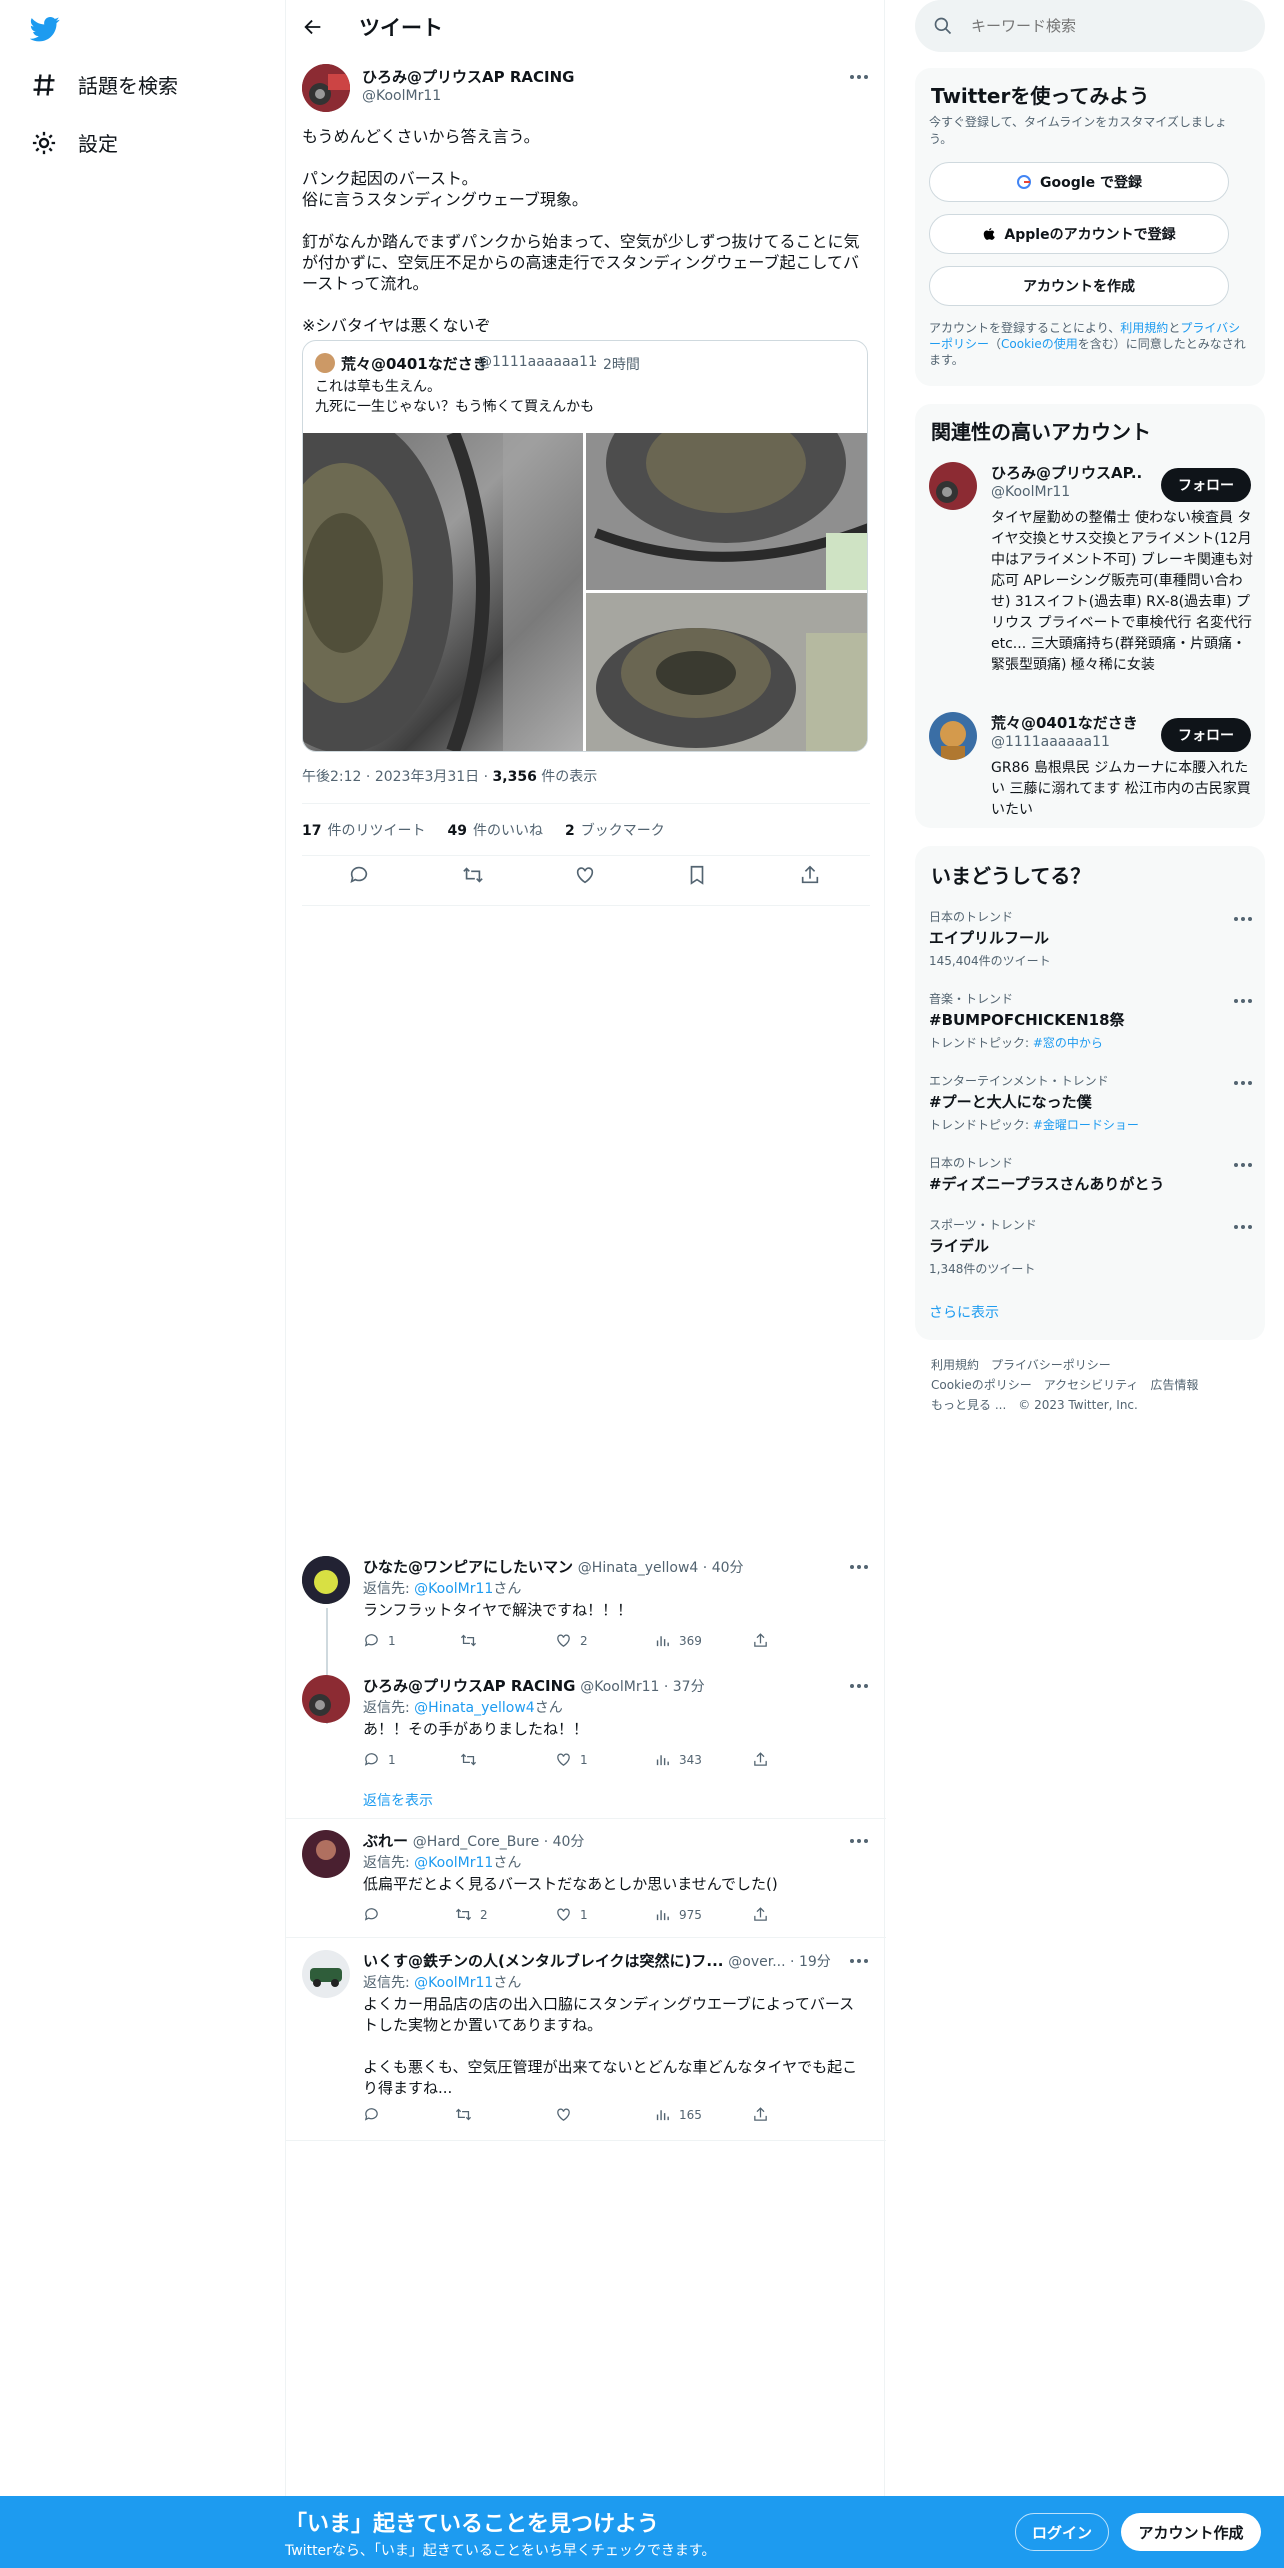 Image resolution: width=1284 pixels, height=2568 pixels. I want to click on reply-views: 165, so click(678, 2114).